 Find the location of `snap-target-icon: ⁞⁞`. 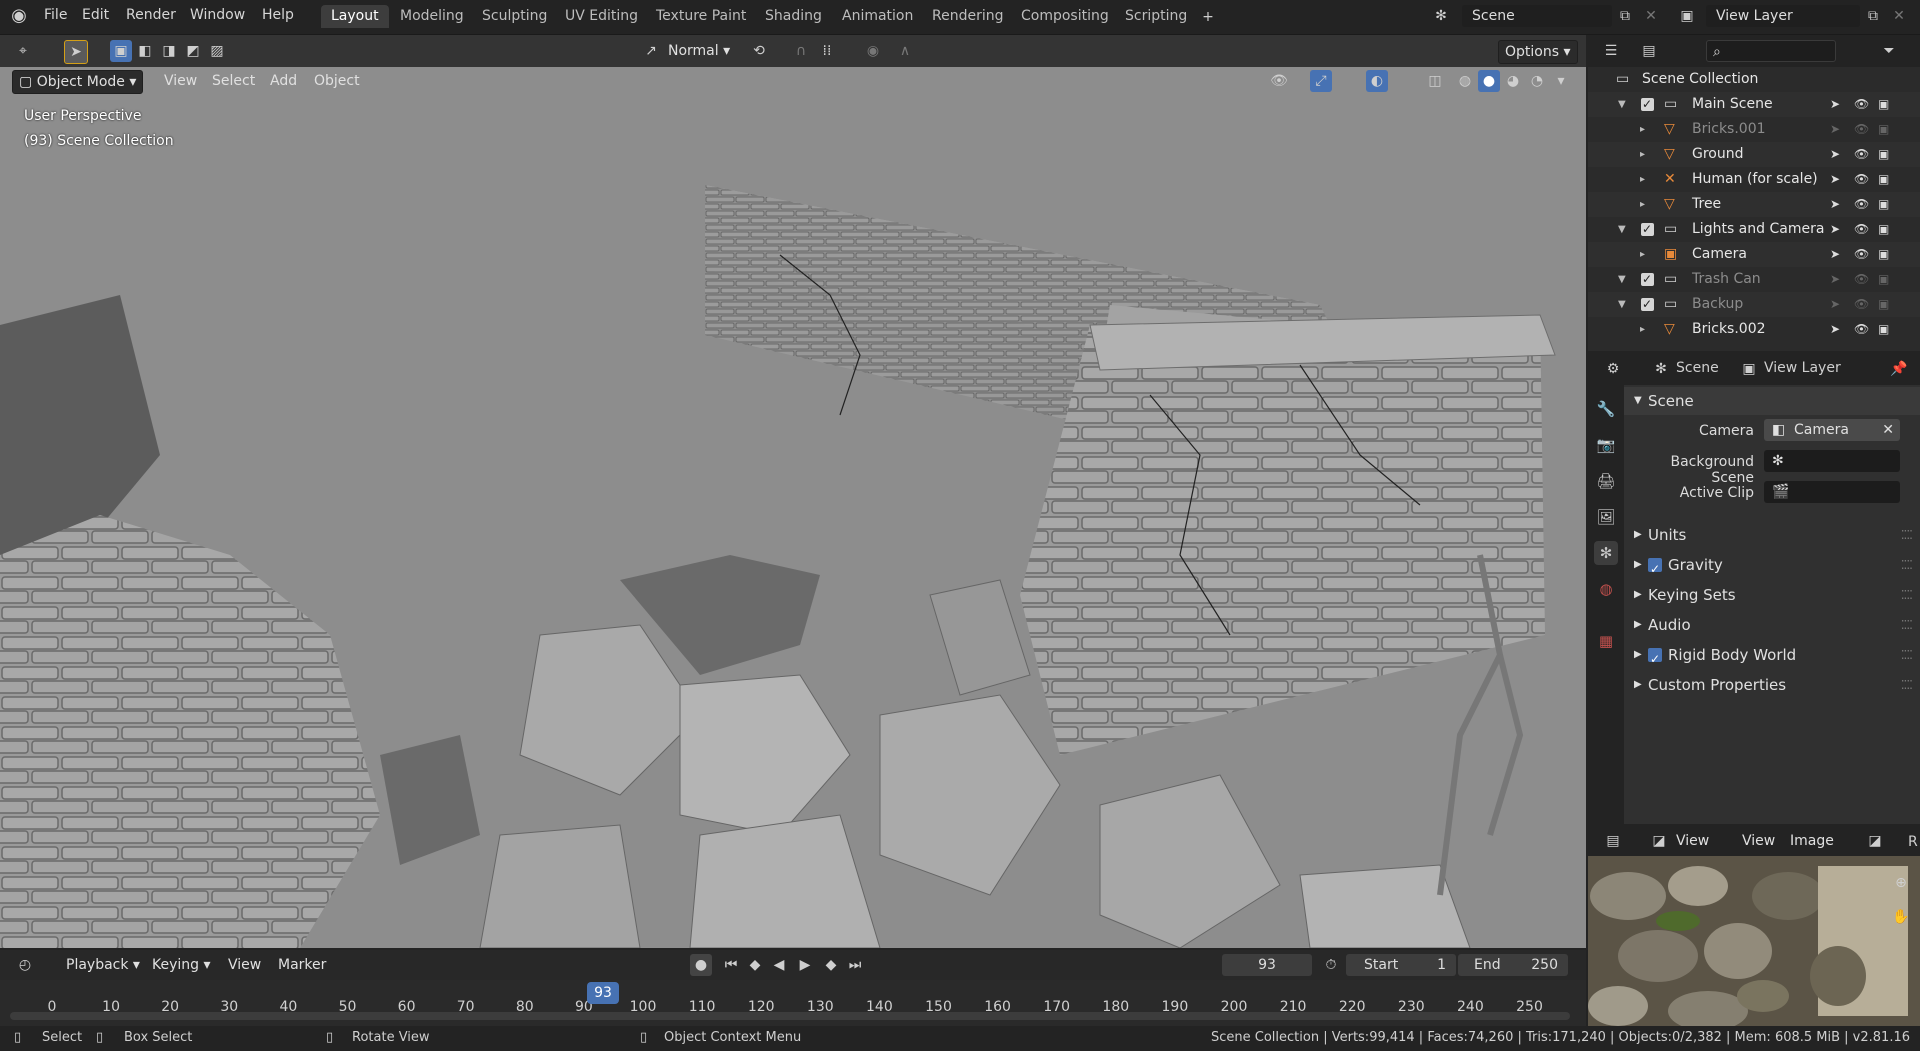

snap-target-icon: ⁞⁞ is located at coordinates (827, 51).